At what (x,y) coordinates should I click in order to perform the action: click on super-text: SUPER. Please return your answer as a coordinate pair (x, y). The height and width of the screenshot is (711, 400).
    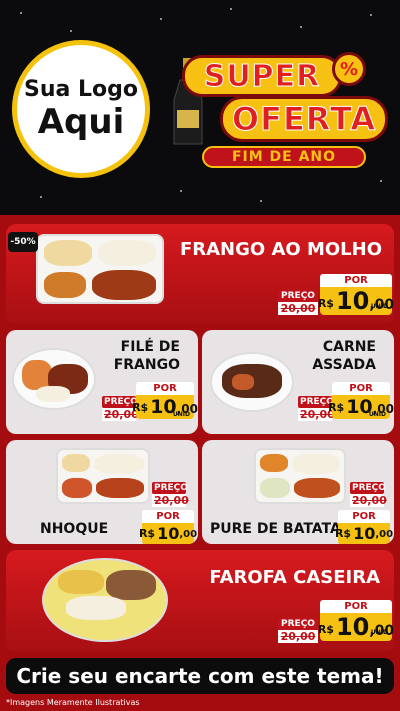
    Looking at the image, I should click on (262, 76).